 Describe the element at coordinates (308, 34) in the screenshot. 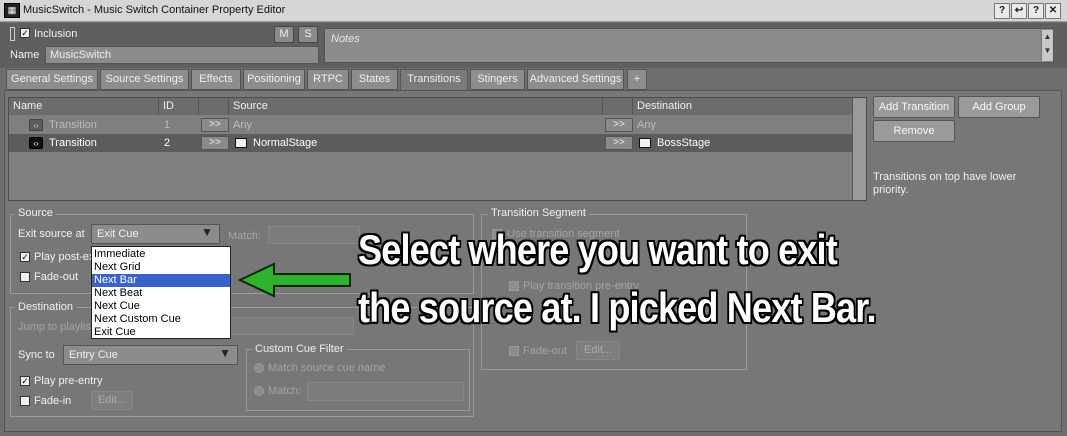

I see `solo-button: S` at that location.